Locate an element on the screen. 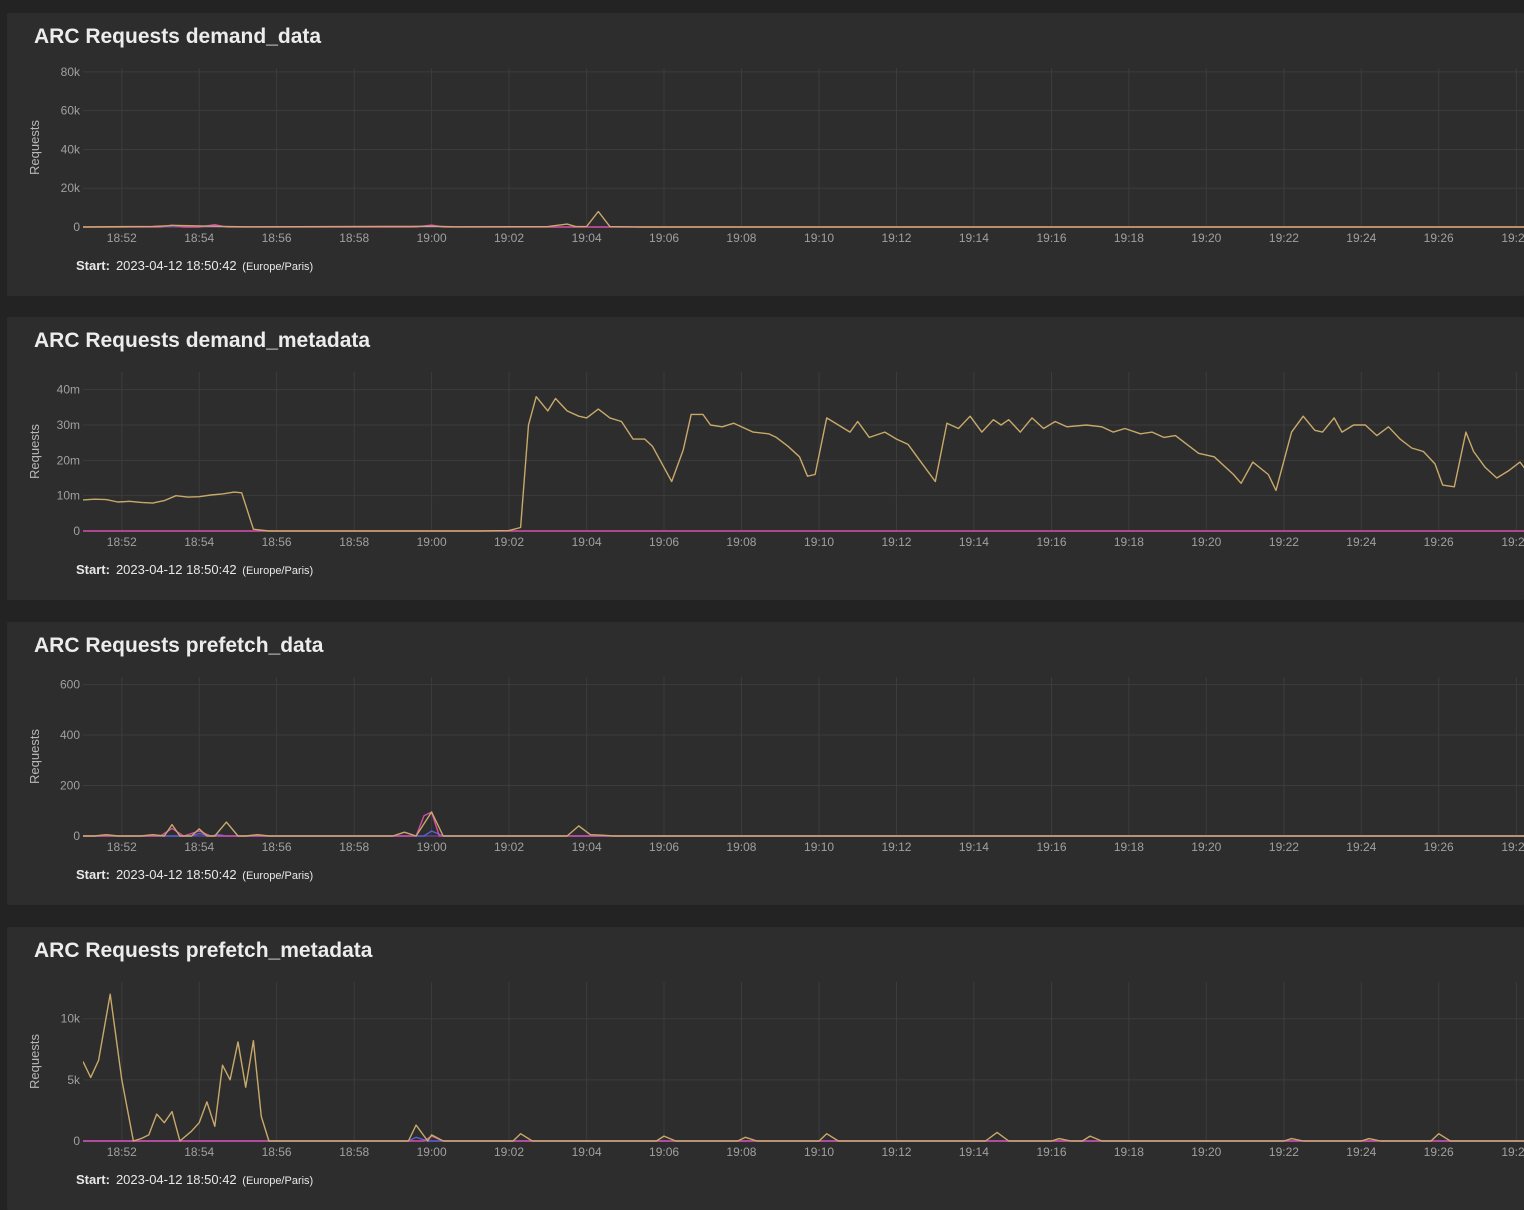 The height and width of the screenshot is (1210, 1524). y-tick-label: 400 is located at coordinates (70, 735).